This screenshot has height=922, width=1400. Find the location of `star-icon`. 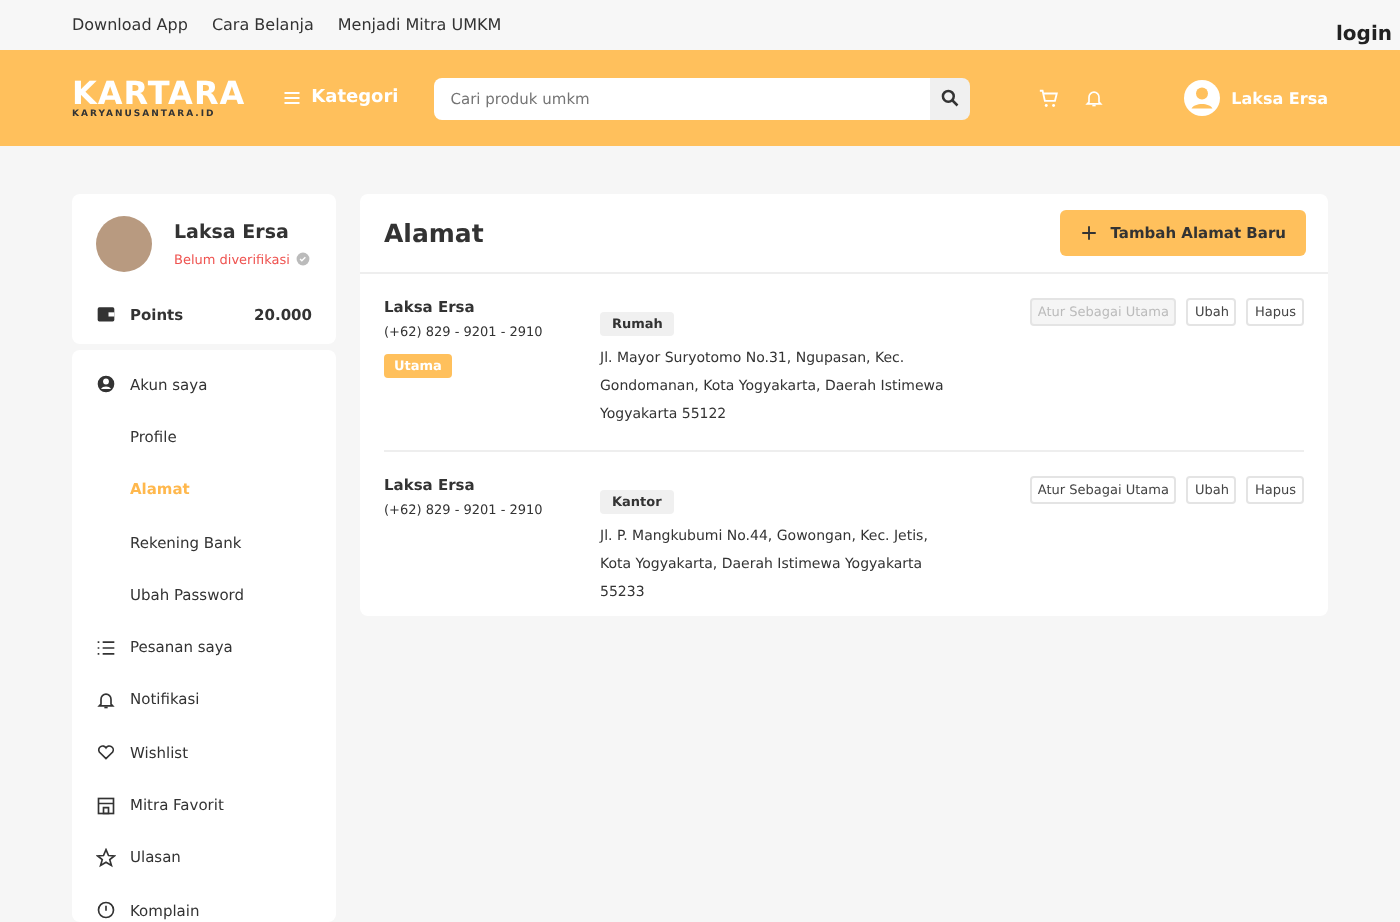

star-icon is located at coordinates (106, 857).